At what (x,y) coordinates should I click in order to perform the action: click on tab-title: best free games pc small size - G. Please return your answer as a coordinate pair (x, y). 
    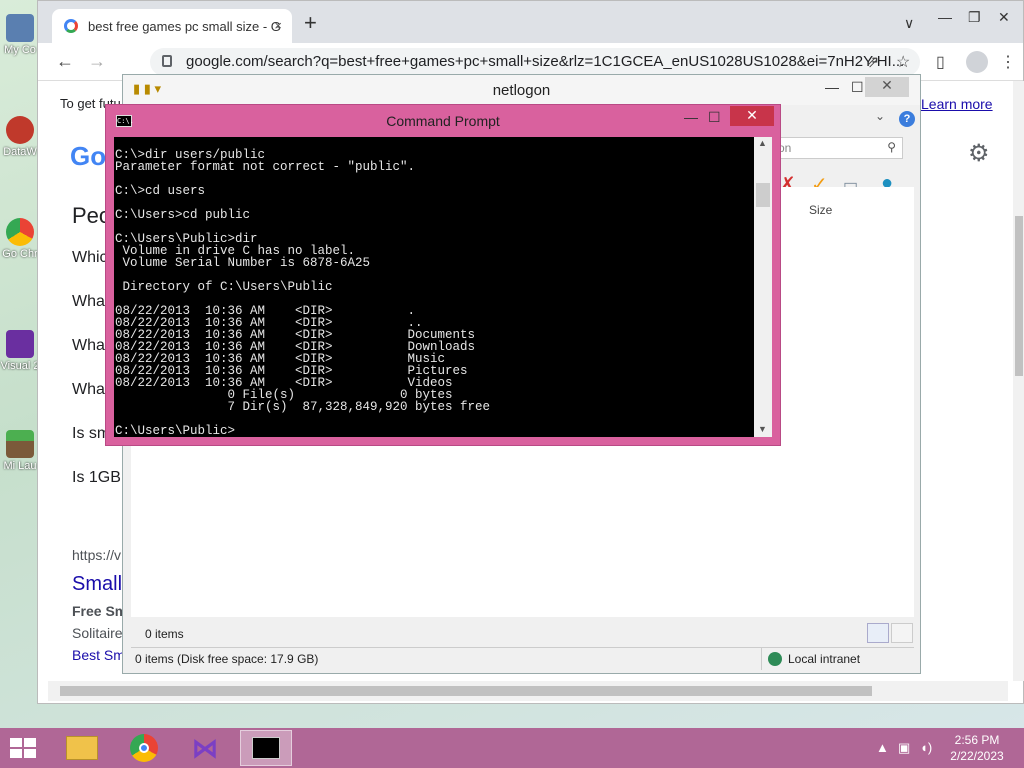
    Looking at the image, I should click on (184, 26).